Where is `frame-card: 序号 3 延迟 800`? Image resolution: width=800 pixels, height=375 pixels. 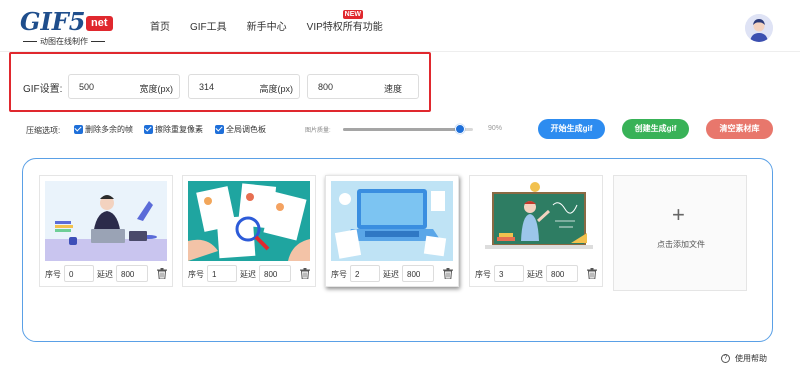
frame-card: 序号 3 延迟 800 is located at coordinates (536, 231).